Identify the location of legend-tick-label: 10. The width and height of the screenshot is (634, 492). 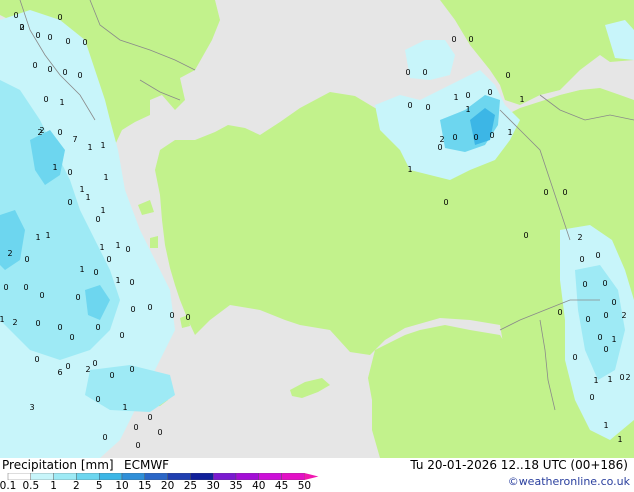
(122, 486).